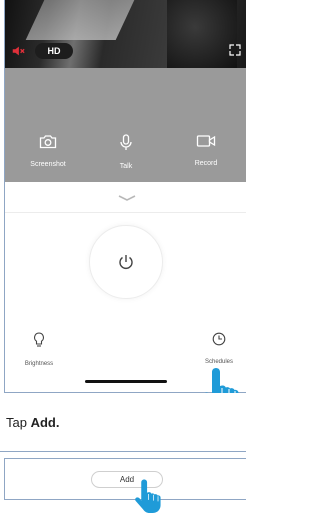 The image size is (320, 513). I want to click on add-panel: Add, so click(125, 479).